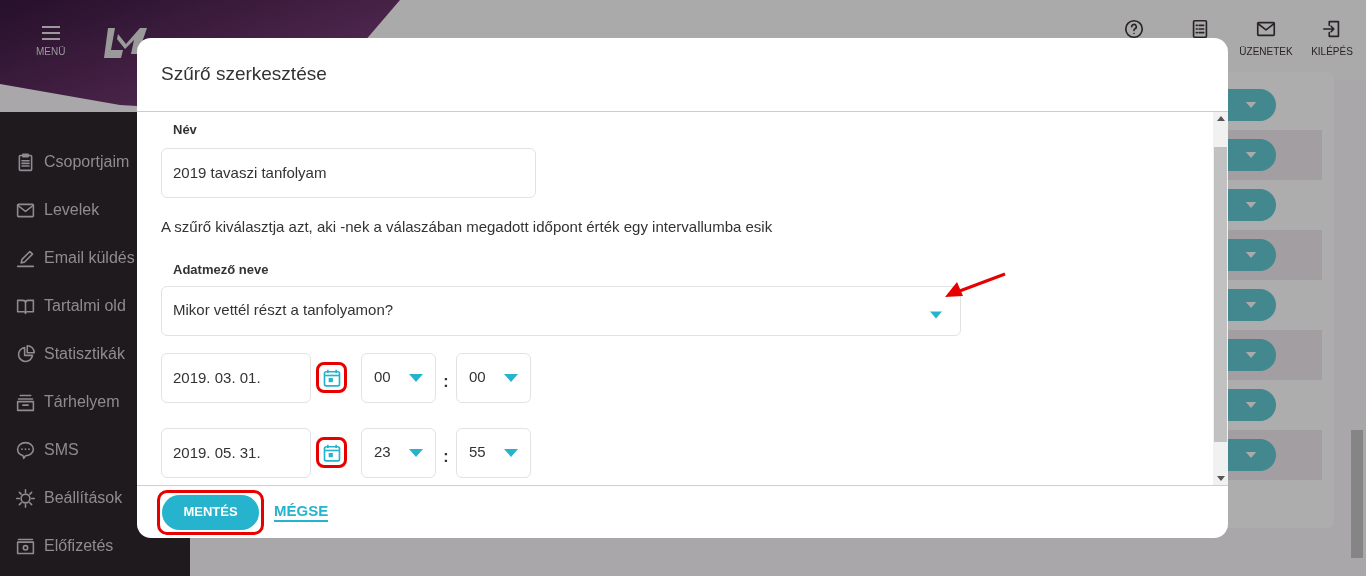 The width and height of the screenshot is (1366, 576). I want to click on menu-icon, so click(50, 33).